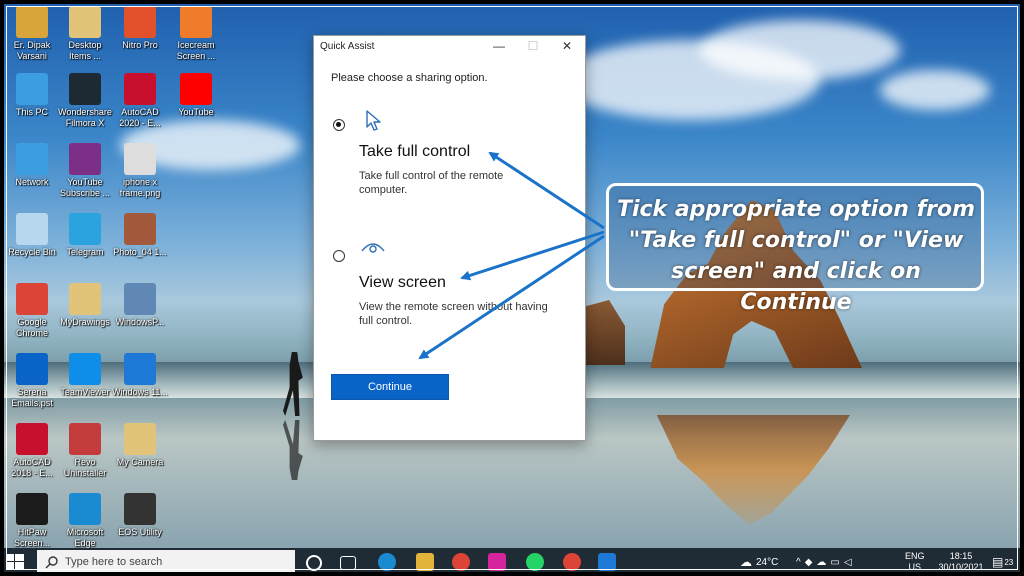 This screenshot has height=576, width=1024. I want to click on network-icon, so click(32, 159).